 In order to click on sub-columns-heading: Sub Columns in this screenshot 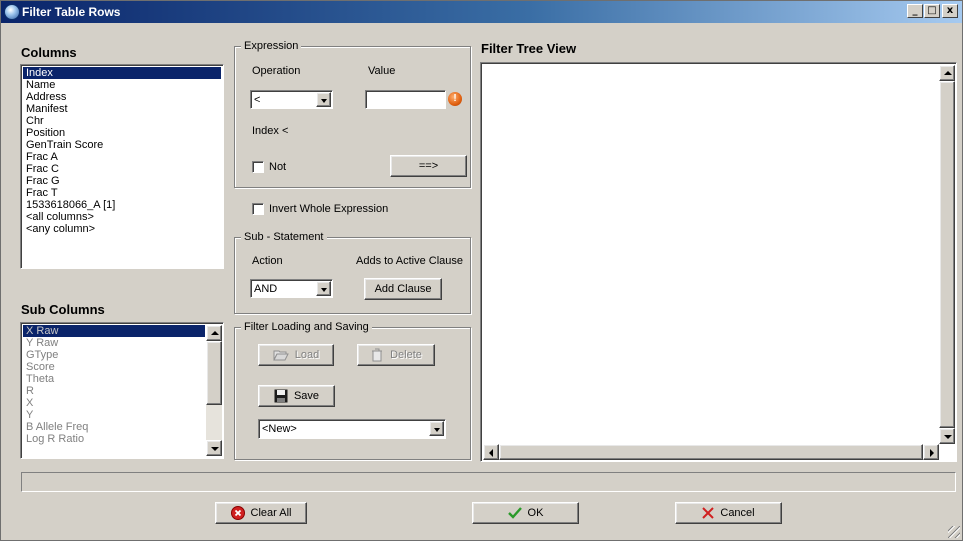, I will do `click(63, 309)`.